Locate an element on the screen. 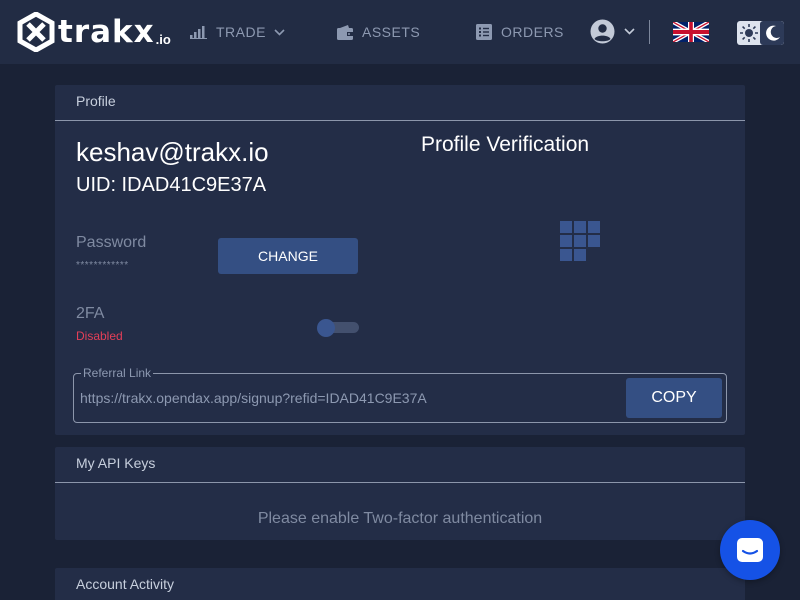 The image size is (800, 600). logo-text: trakx is located at coordinates (106, 32).